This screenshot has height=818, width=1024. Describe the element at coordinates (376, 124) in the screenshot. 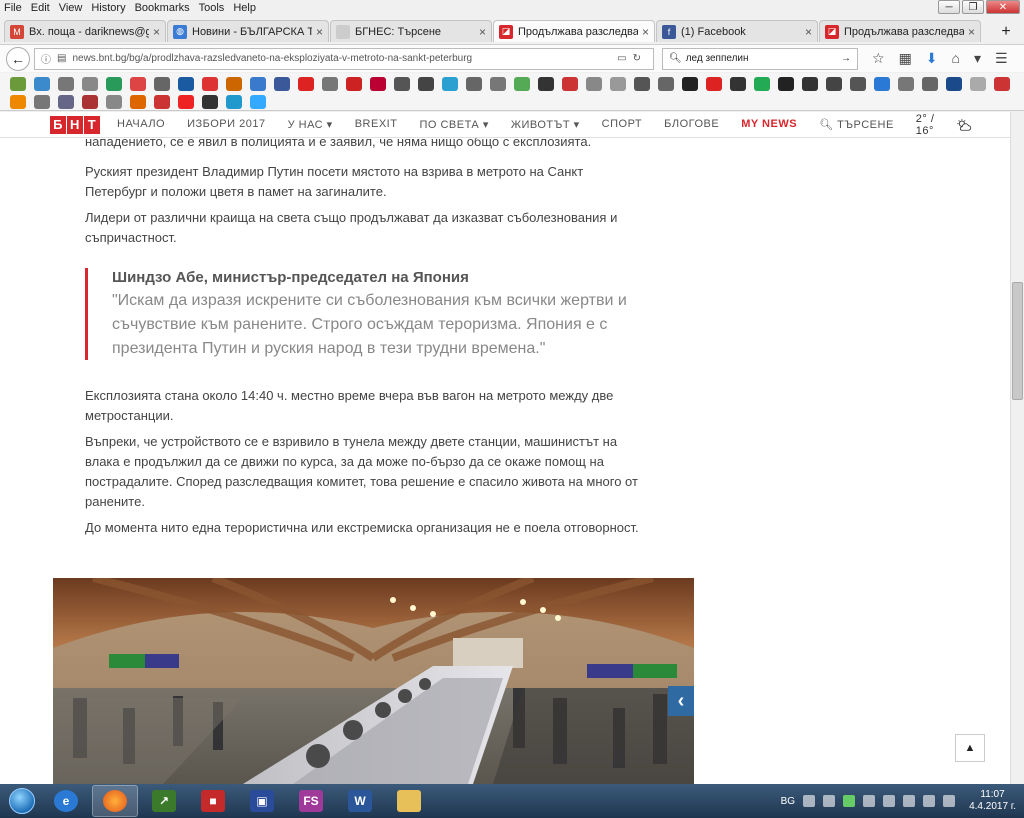

I see `site-nav-item: BREXIT` at that location.